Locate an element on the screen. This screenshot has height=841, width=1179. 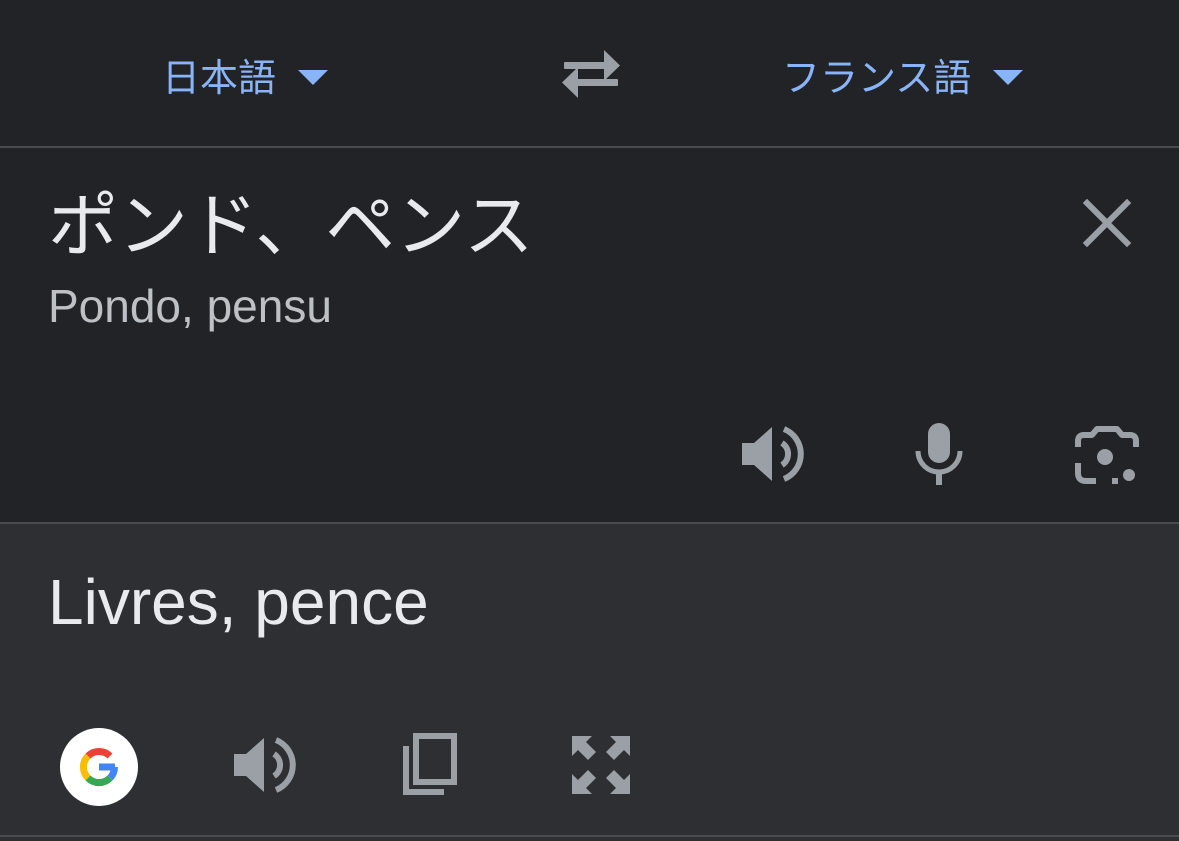
bottom-strip is located at coordinates (589, 839).